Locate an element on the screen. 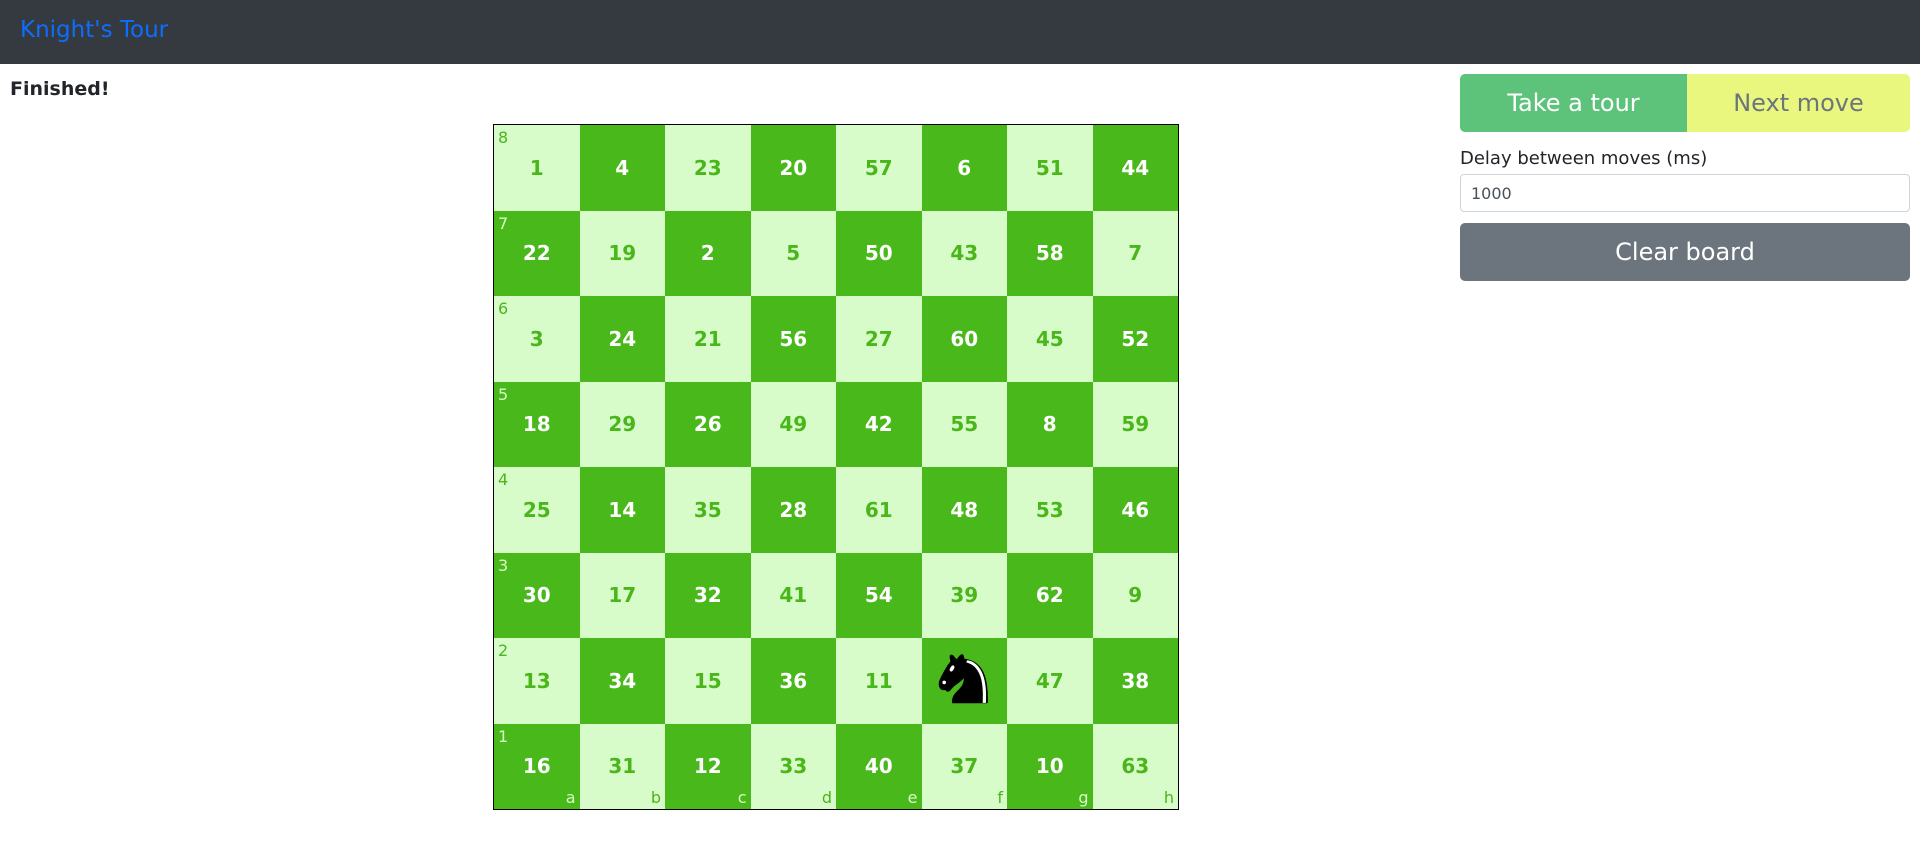  square-c7: 2 is located at coordinates (708, 253).